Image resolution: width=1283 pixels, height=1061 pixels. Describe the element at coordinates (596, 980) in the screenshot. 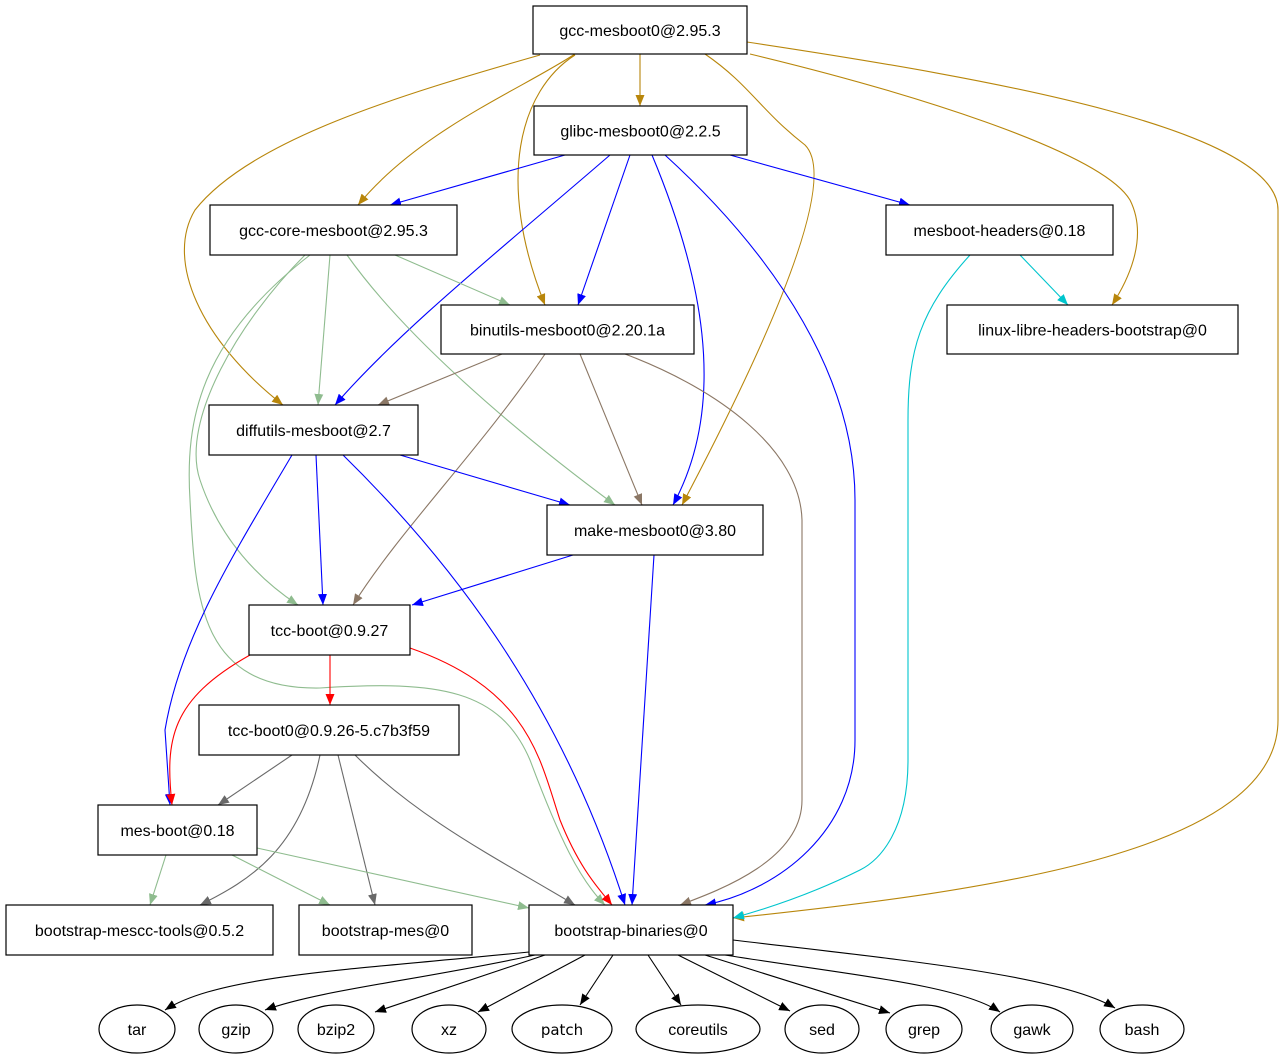

I see `edge-bootstrap-binaries-to-patch` at that location.